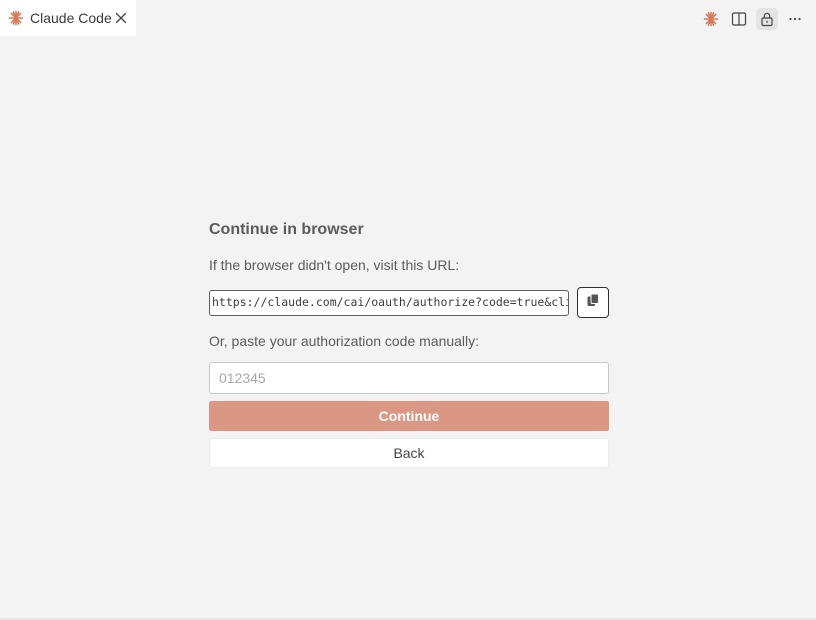  I want to click on title-bar: Claude Code, so click(408, 18).